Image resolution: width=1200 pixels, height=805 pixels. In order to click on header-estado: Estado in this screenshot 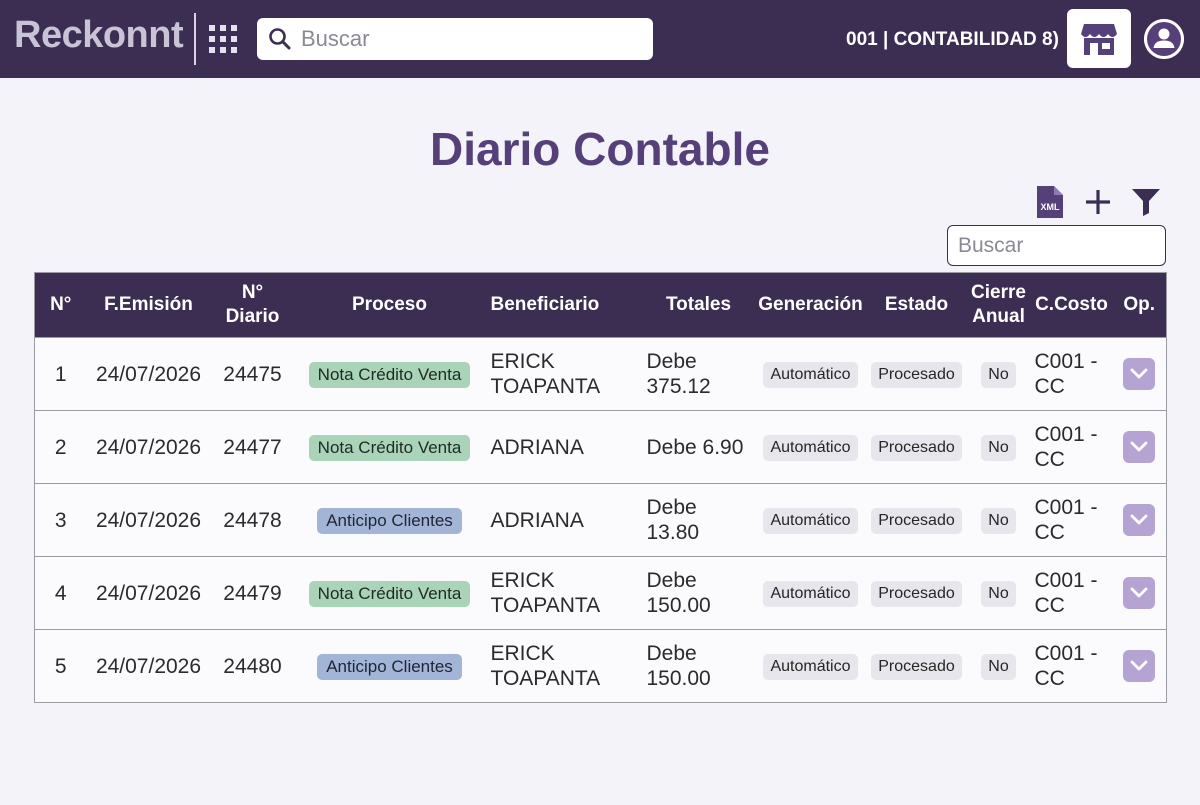, I will do `click(917, 305)`.